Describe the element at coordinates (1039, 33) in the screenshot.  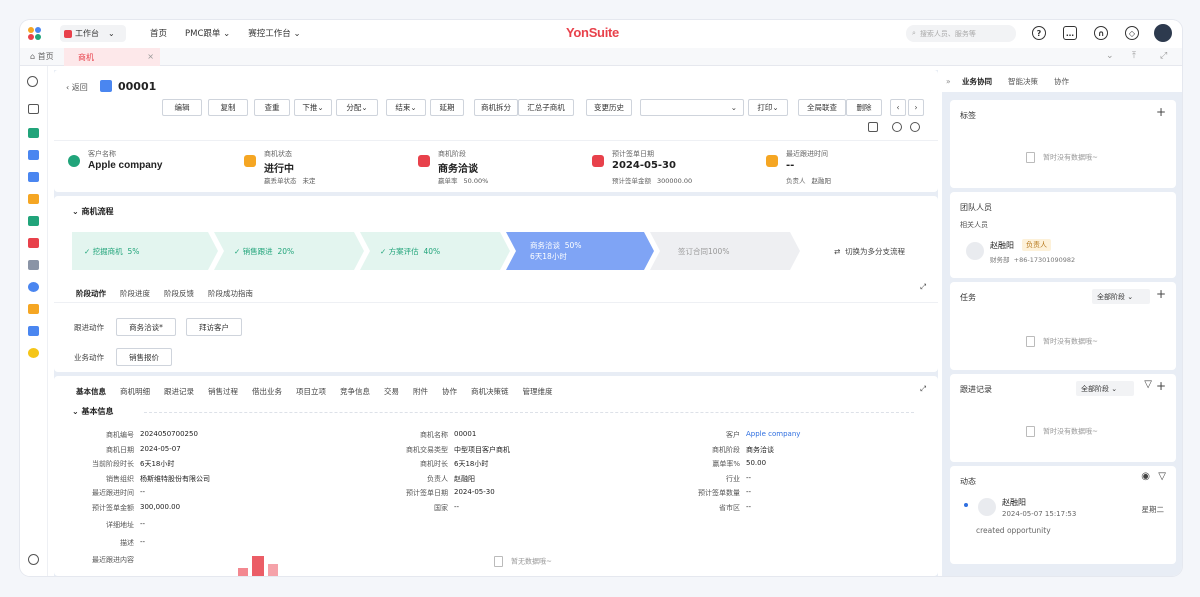
I see `help-icon: ?` at that location.